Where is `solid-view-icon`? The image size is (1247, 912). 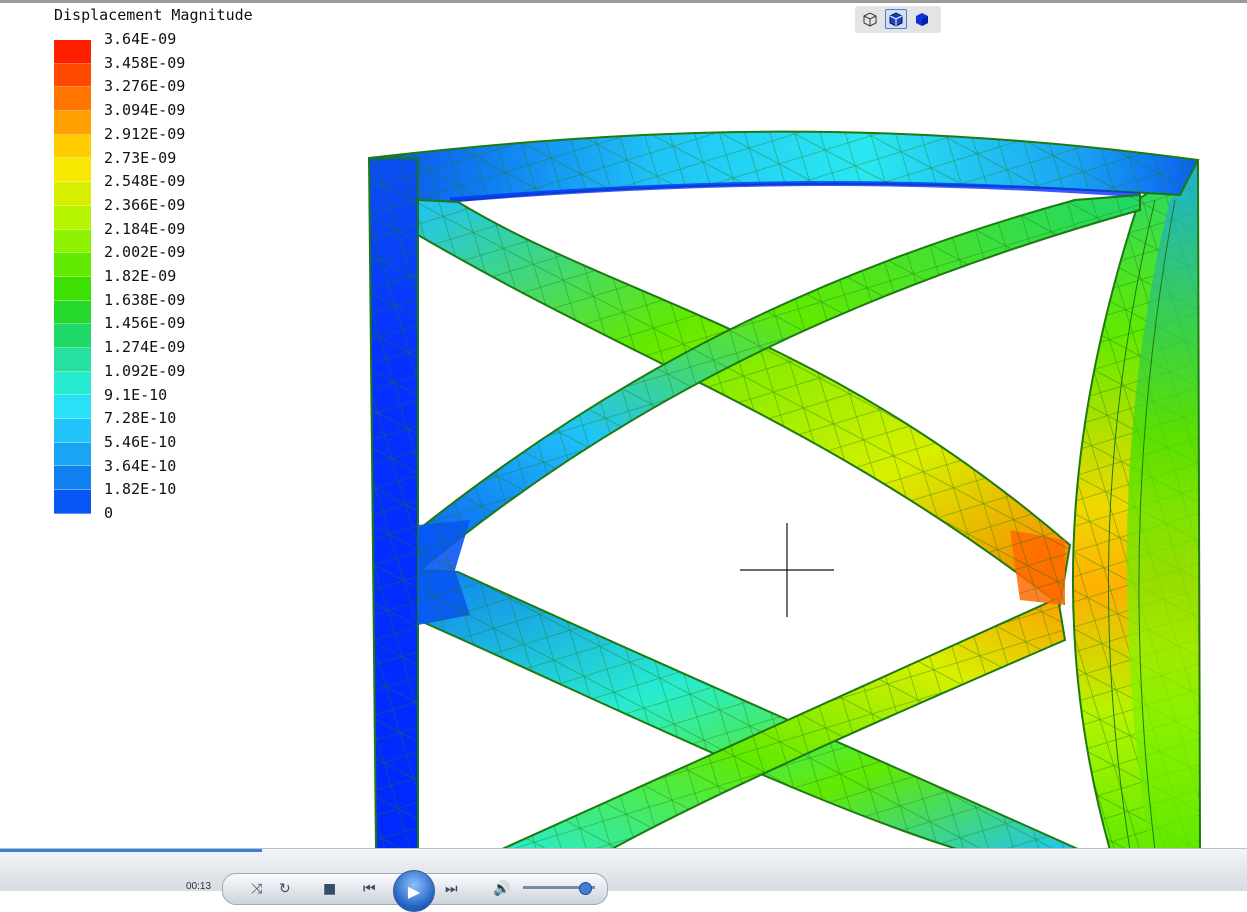
solid-view-icon is located at coordinates (922, 19).